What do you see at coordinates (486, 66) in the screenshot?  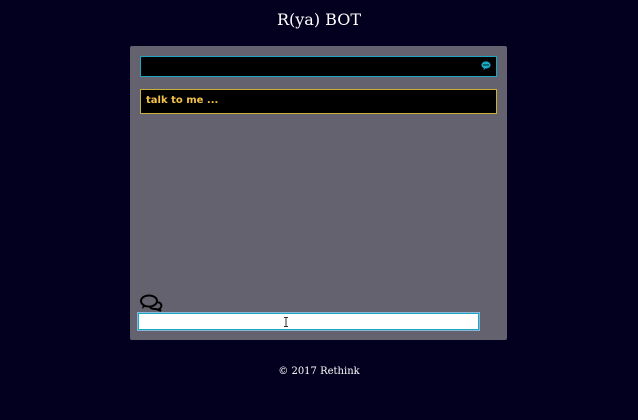 I see `chat-bubble-icon` at bounding box center [486, 66].